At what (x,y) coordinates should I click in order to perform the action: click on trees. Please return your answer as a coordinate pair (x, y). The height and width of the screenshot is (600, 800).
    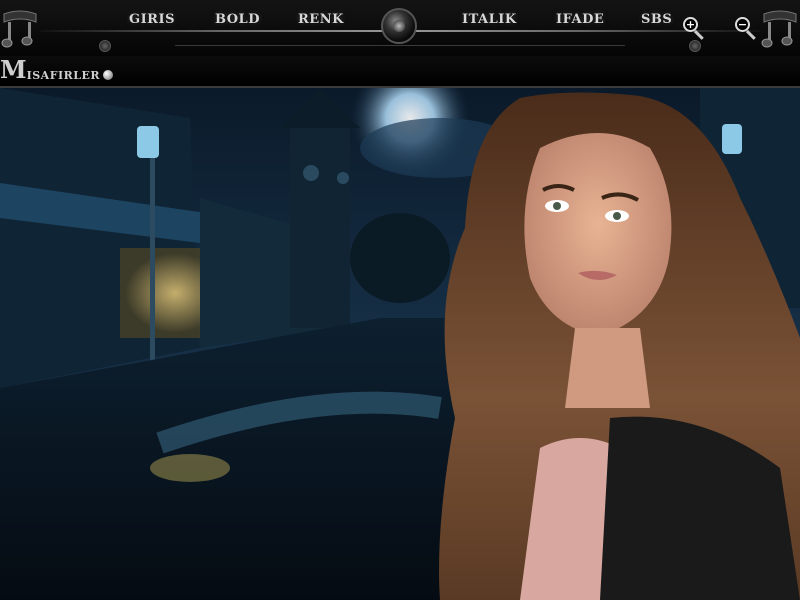
    Looking at the image, I should click on (400, 258).